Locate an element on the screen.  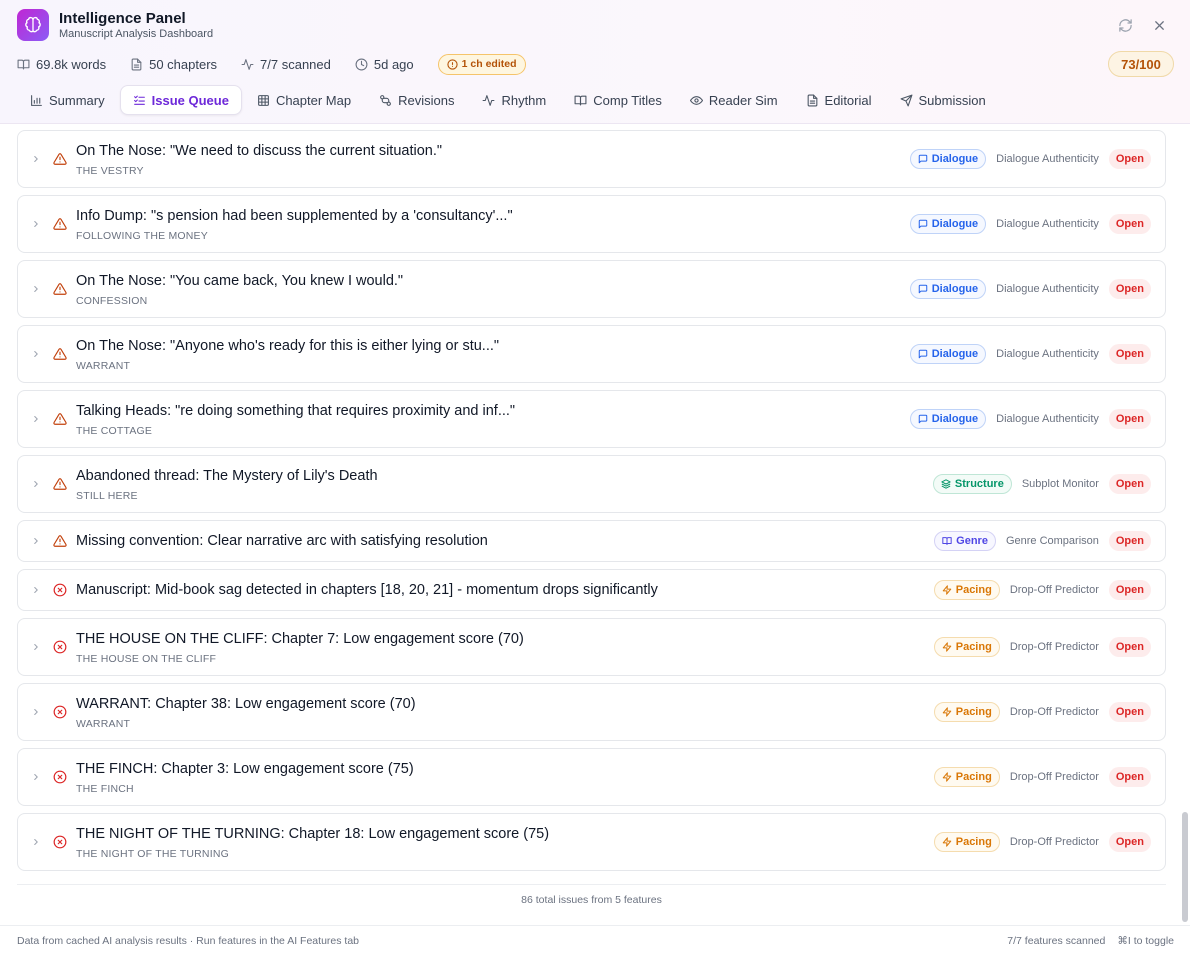
issue-chapter: WARRANT is located at coordinates (103, 724).